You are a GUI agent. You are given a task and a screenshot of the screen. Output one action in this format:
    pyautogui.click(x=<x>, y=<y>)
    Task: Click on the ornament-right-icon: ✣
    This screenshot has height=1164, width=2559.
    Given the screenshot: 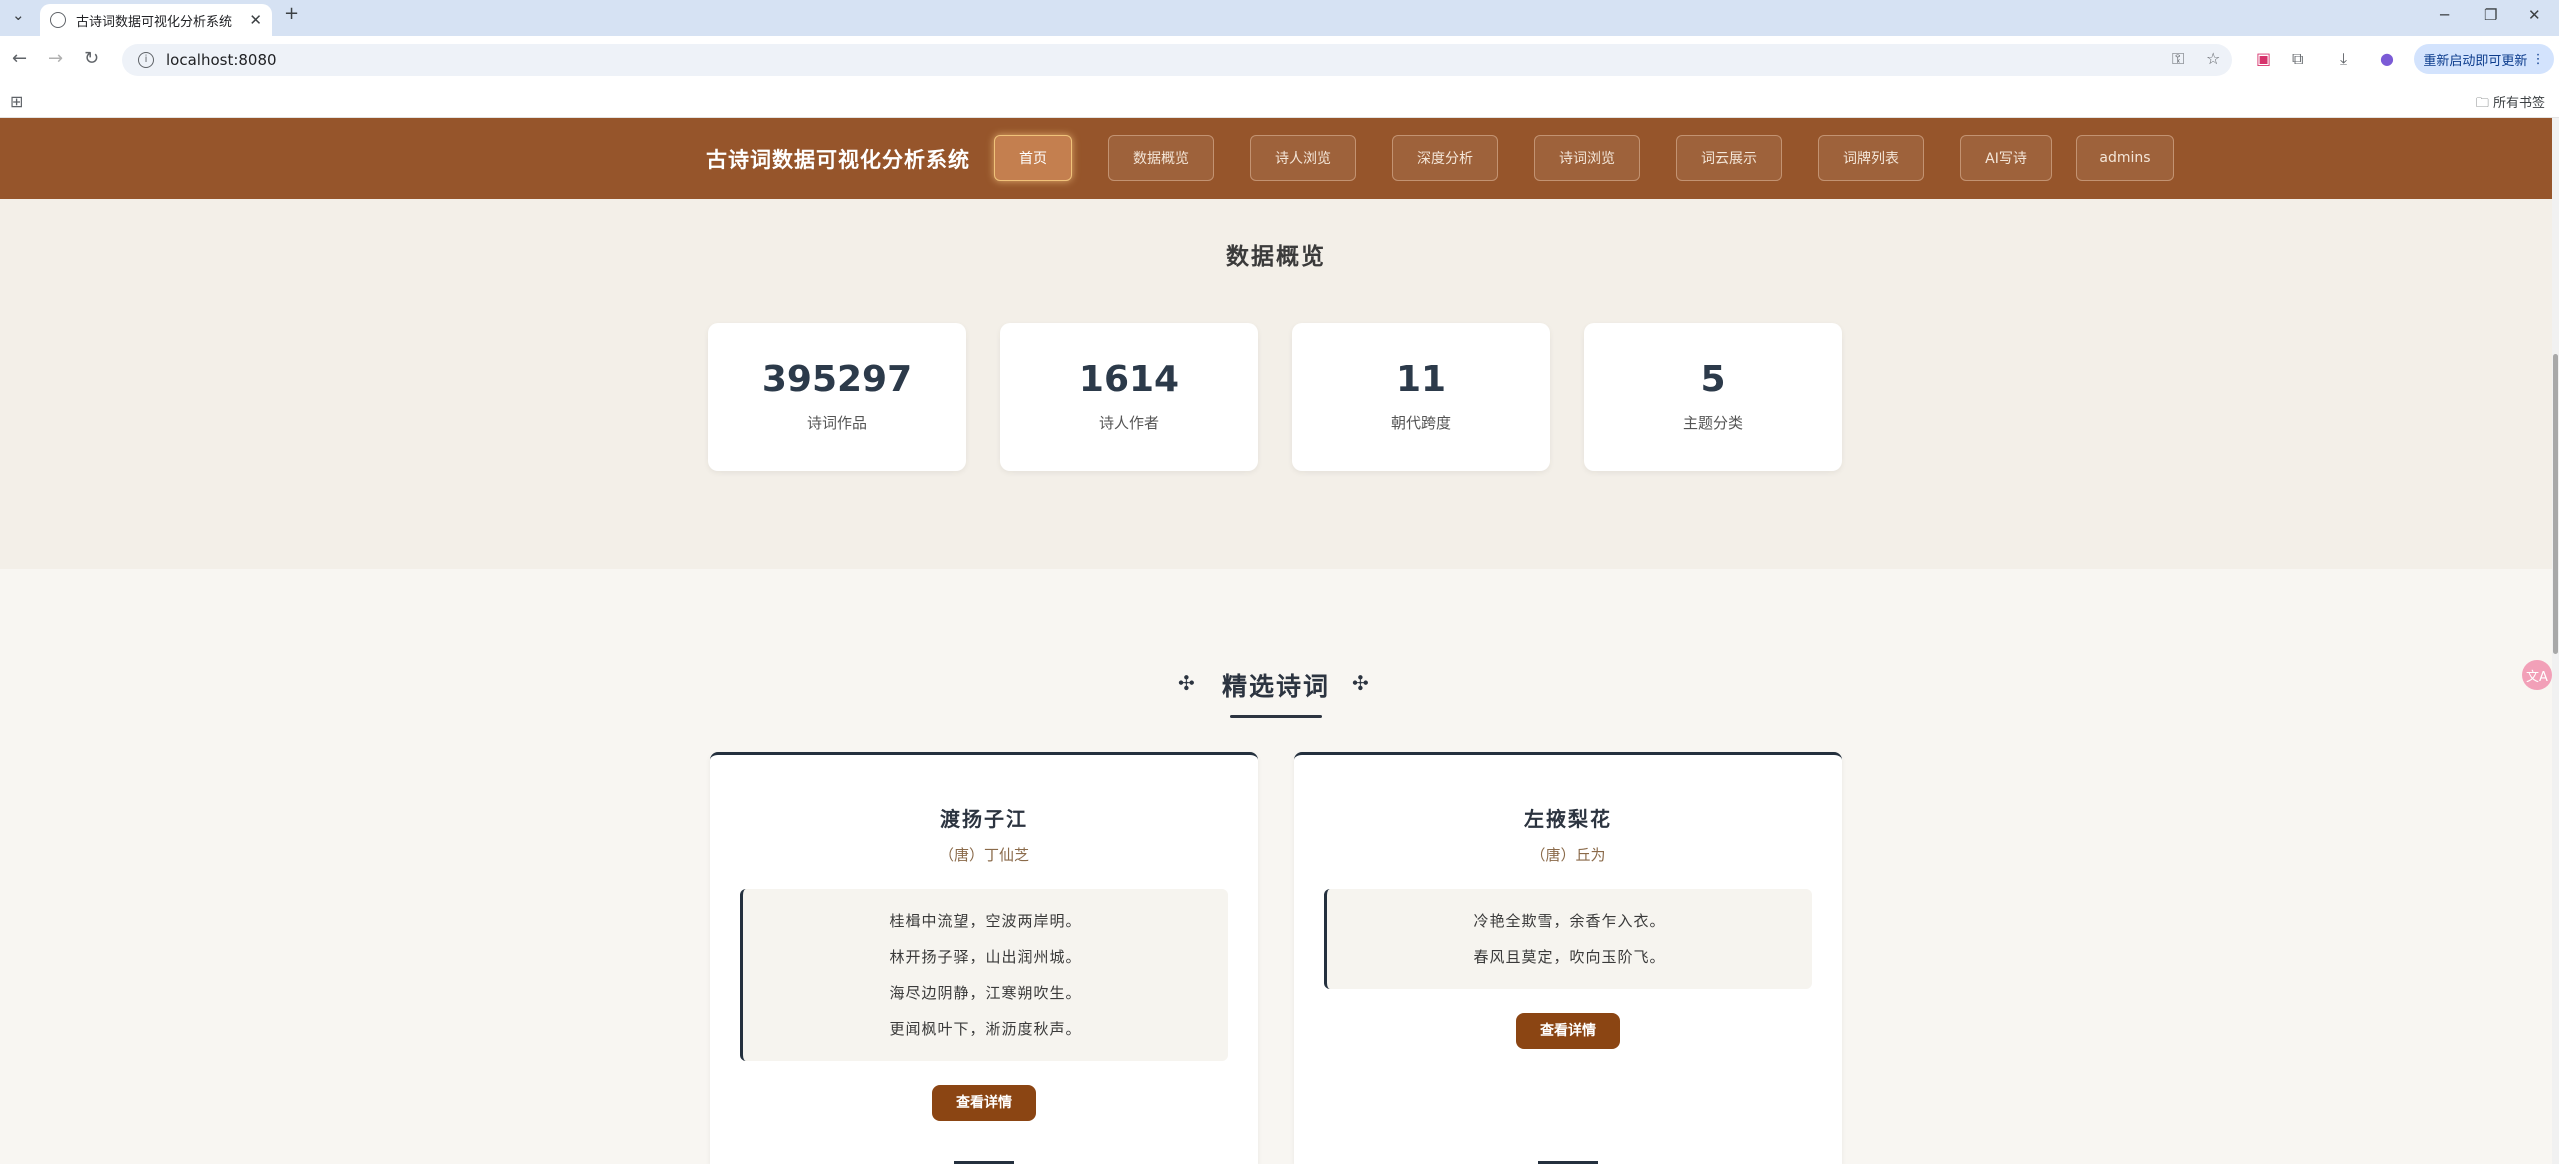 What is the action you would take?
    pyautogui.click(x=1360, y=683)
    